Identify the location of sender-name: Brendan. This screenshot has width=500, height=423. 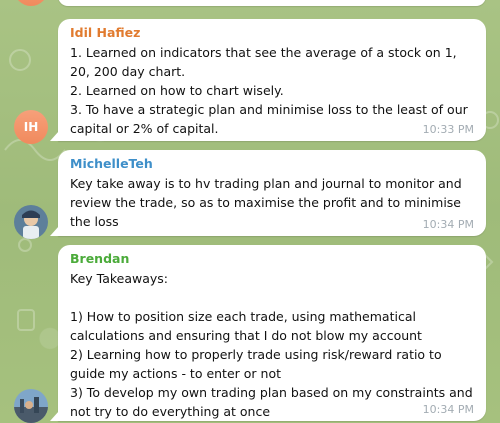
(272, 258).